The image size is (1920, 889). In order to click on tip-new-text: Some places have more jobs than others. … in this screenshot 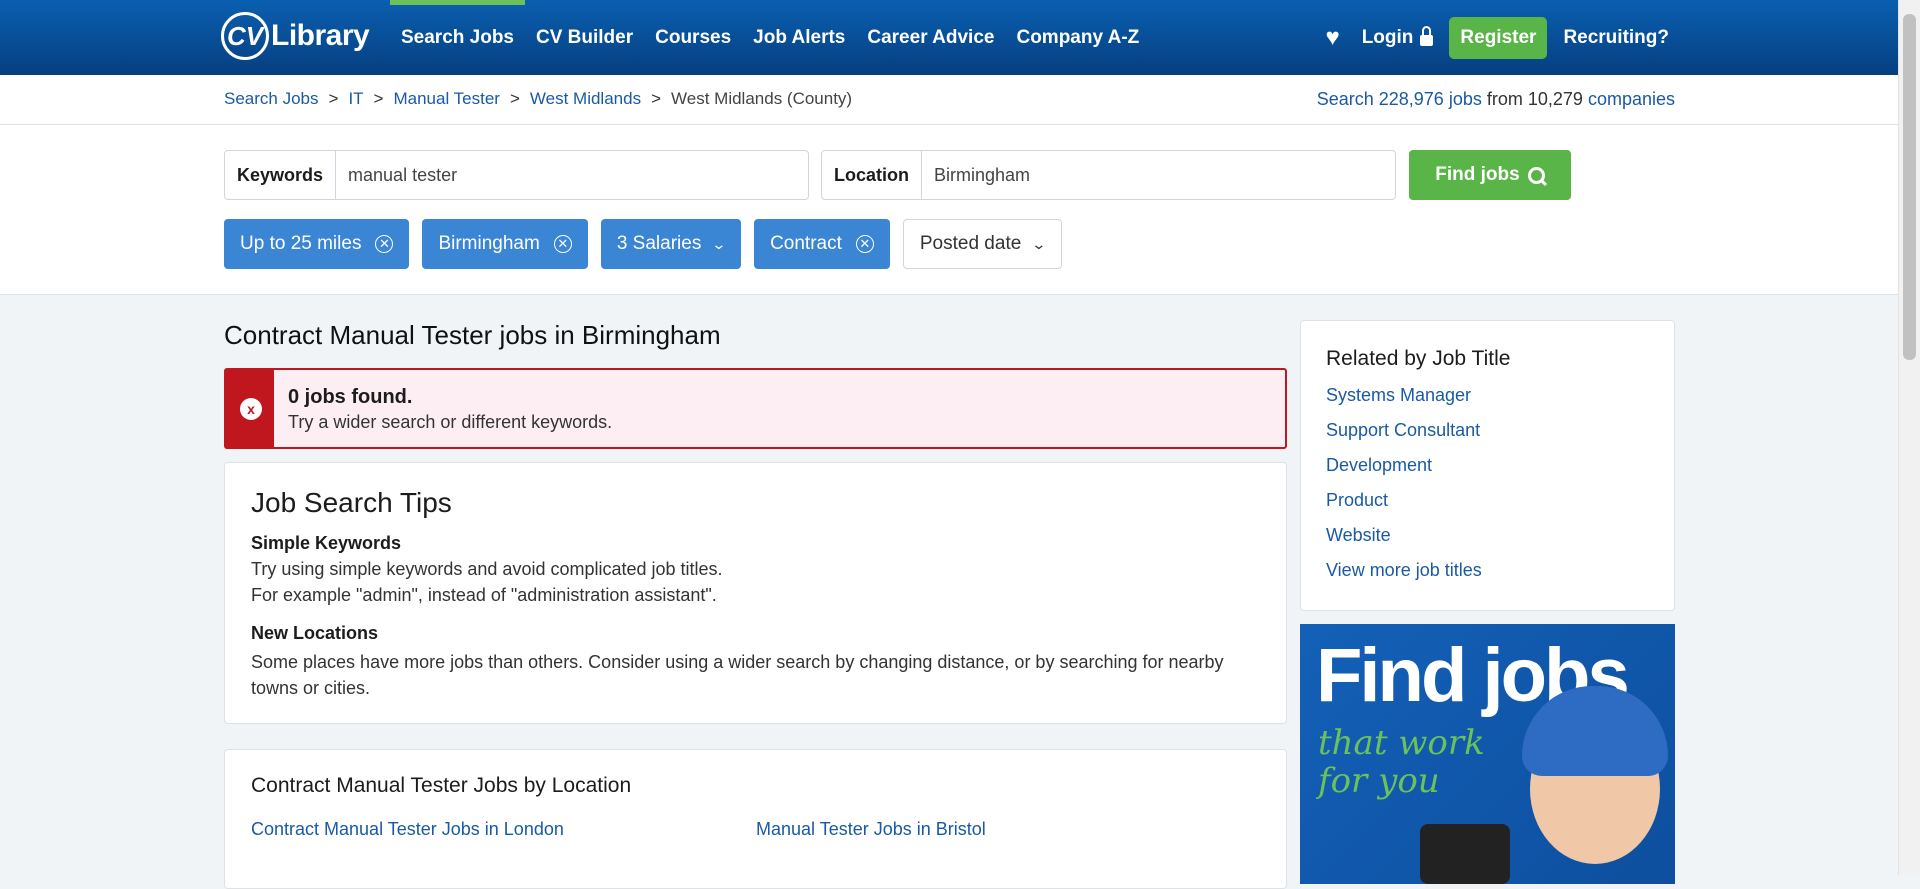, I will do `click(737, 675)`.